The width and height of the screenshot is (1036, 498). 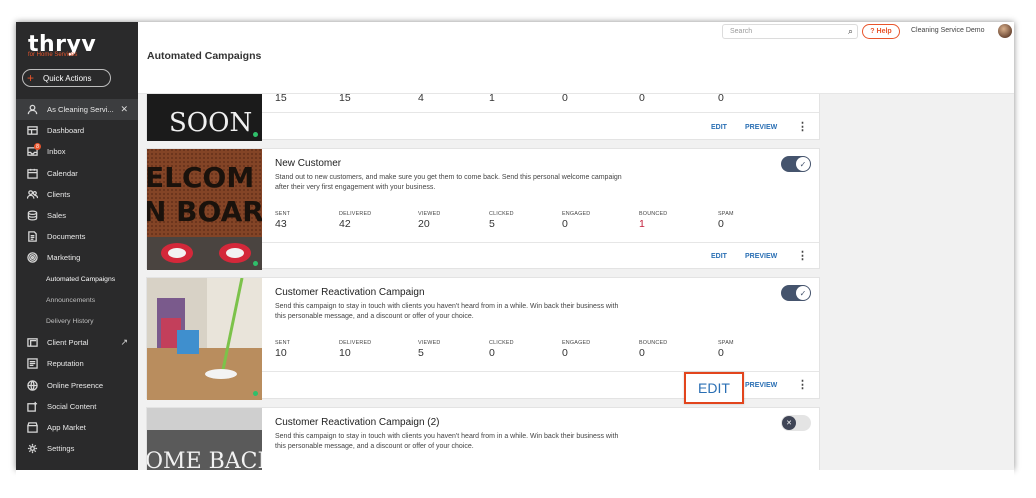 I want to click on top-bar: Search ⌕ ? Help Cleaning Service Demo, so click(x=576, y=32).